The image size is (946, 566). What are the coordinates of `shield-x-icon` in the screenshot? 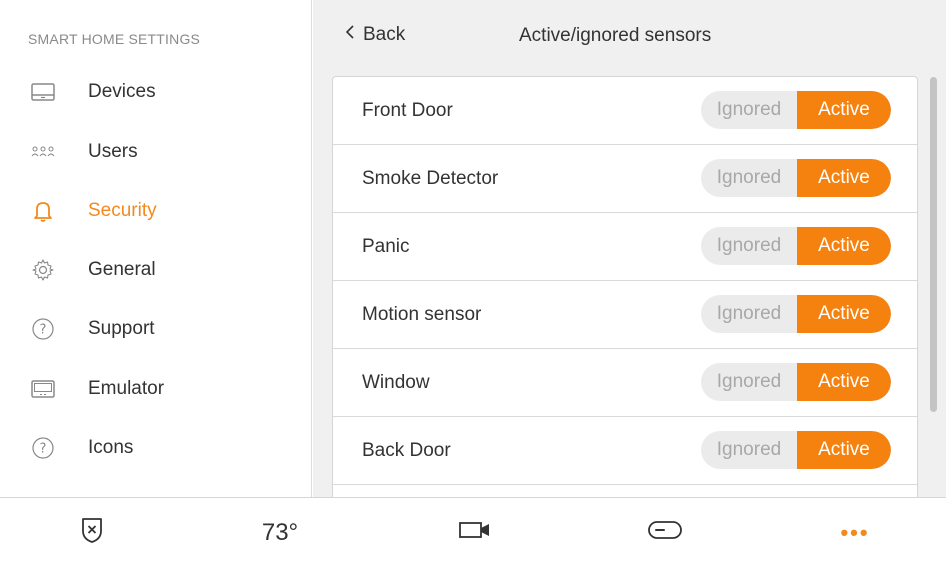 It's located at (92, 532).